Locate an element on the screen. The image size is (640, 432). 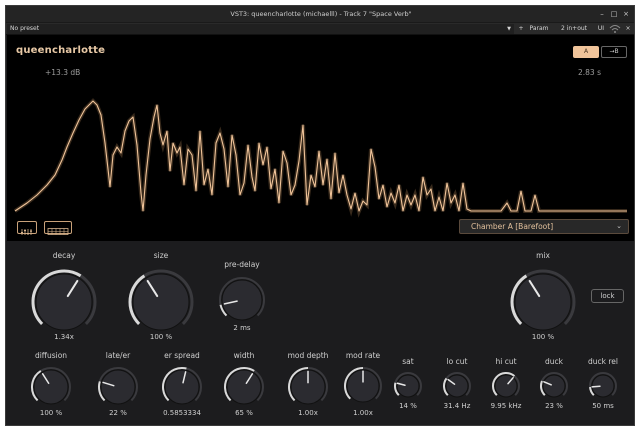
size-knob: size 100 % is located at coordinates (161, 297).